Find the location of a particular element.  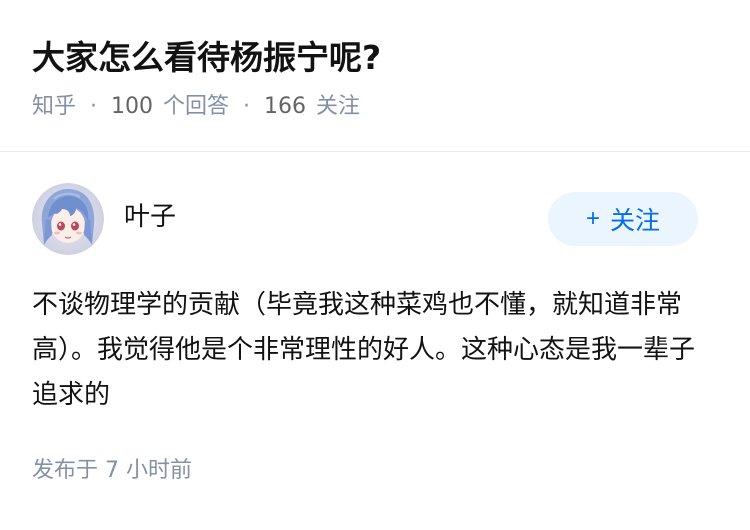

avatar is located at coordinates (68, 219).